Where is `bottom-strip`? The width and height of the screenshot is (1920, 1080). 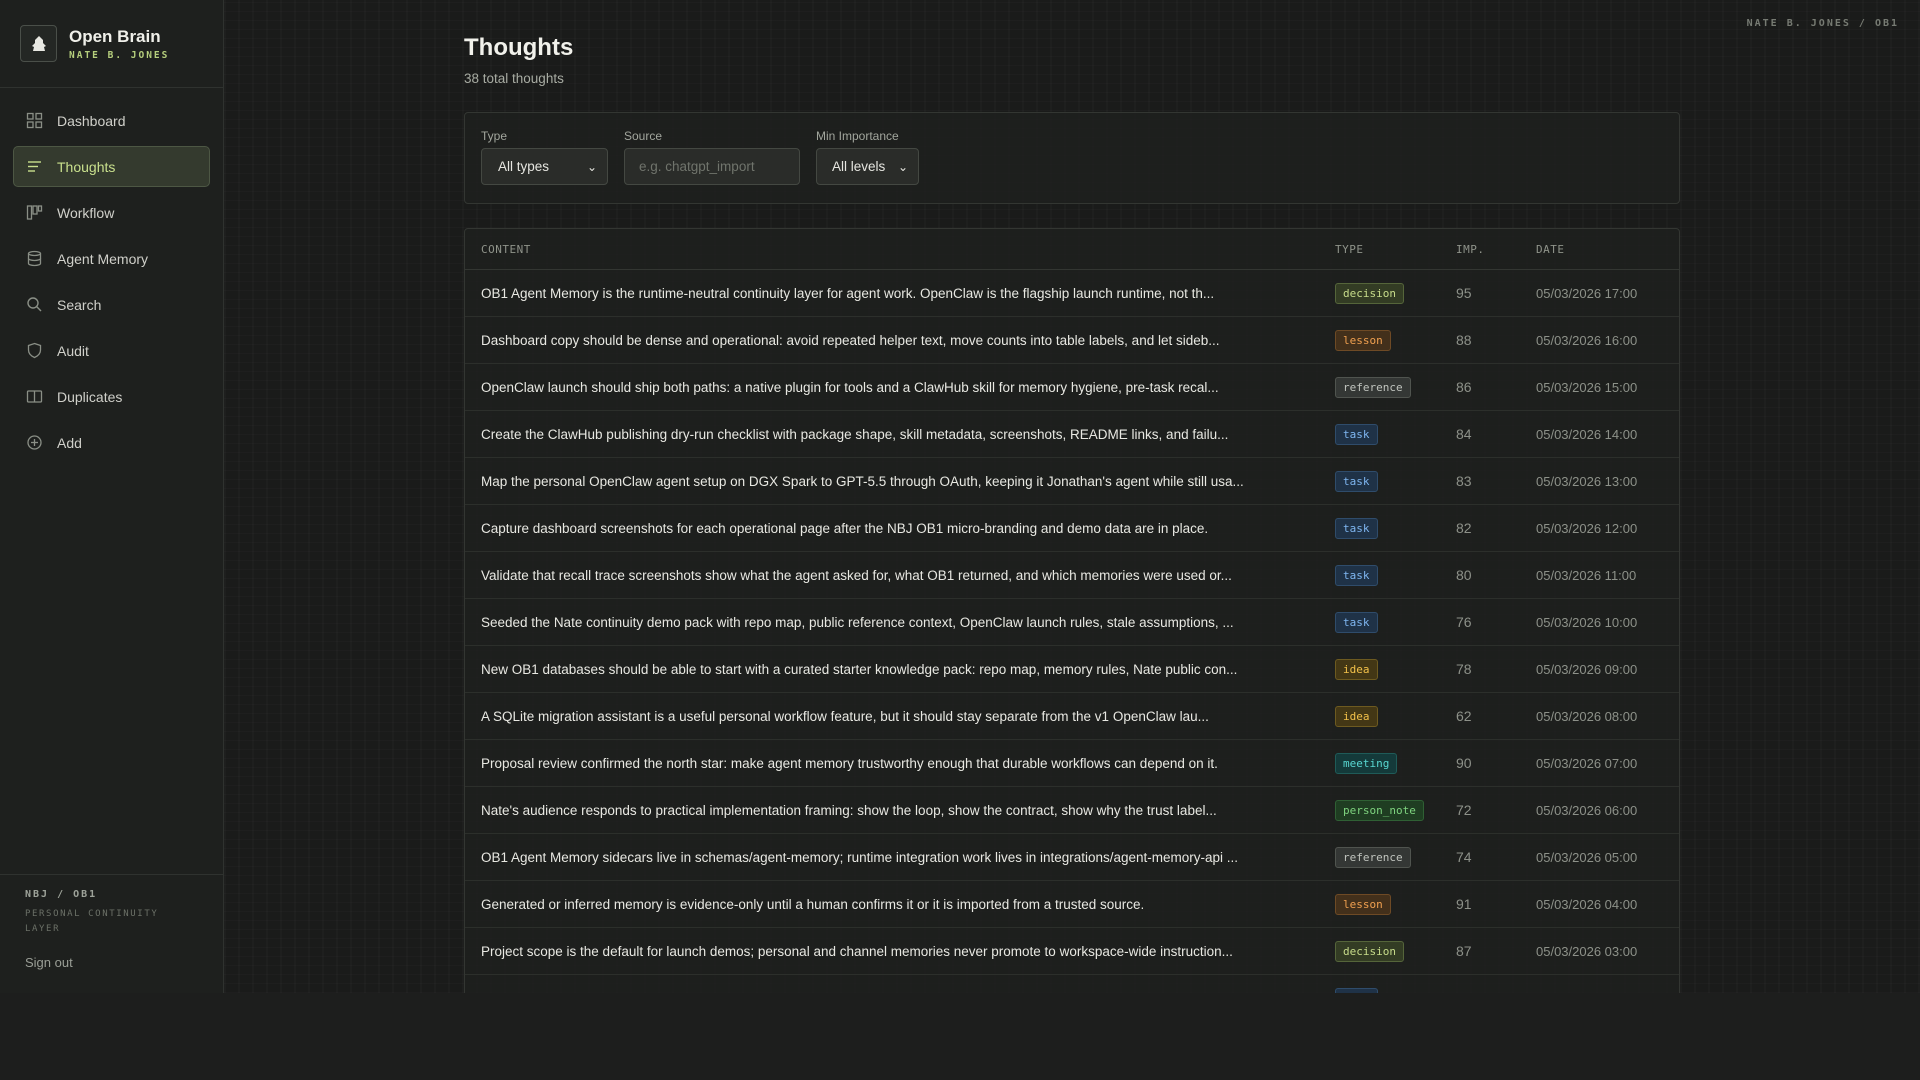 bottom-strip is located at coordinates (960, 1036).